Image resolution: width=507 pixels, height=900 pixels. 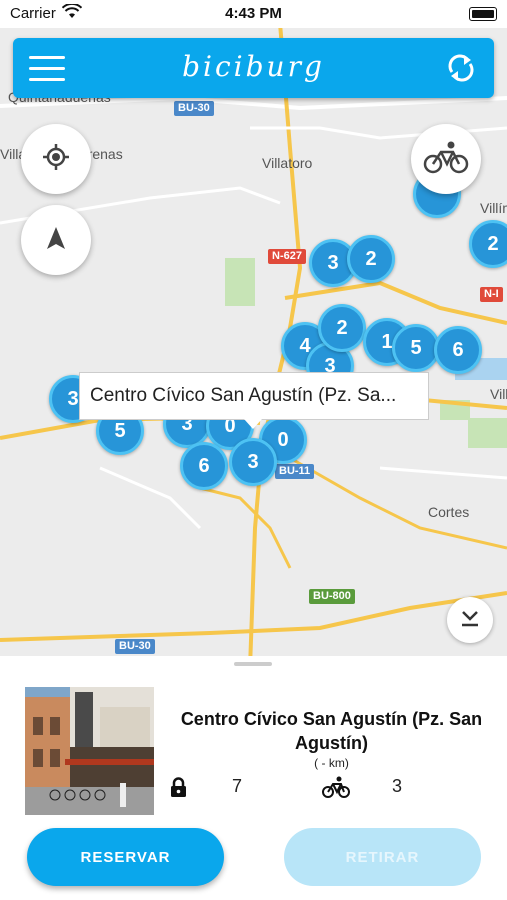 I want to click on road-shield: N-I, so click(x=491, y=294).